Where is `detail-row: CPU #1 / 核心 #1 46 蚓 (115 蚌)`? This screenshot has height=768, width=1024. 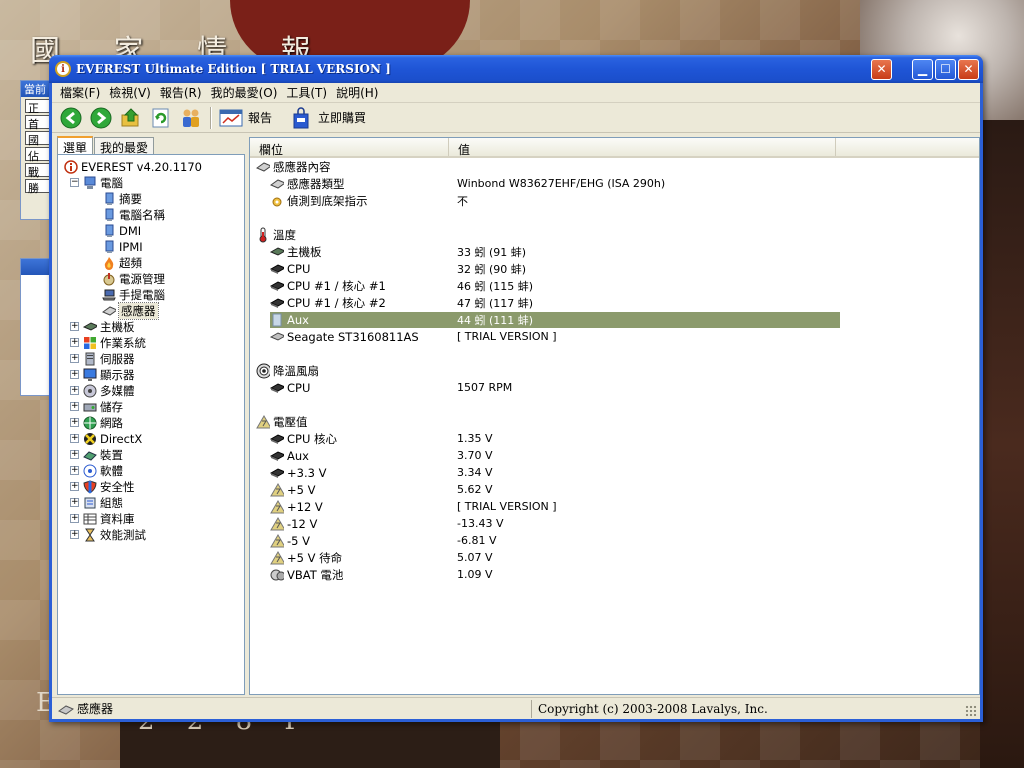
detail-row: CPU #1 / 核心 #1 46 蚓 (115 蚌) is located at coordinates (614, 285).